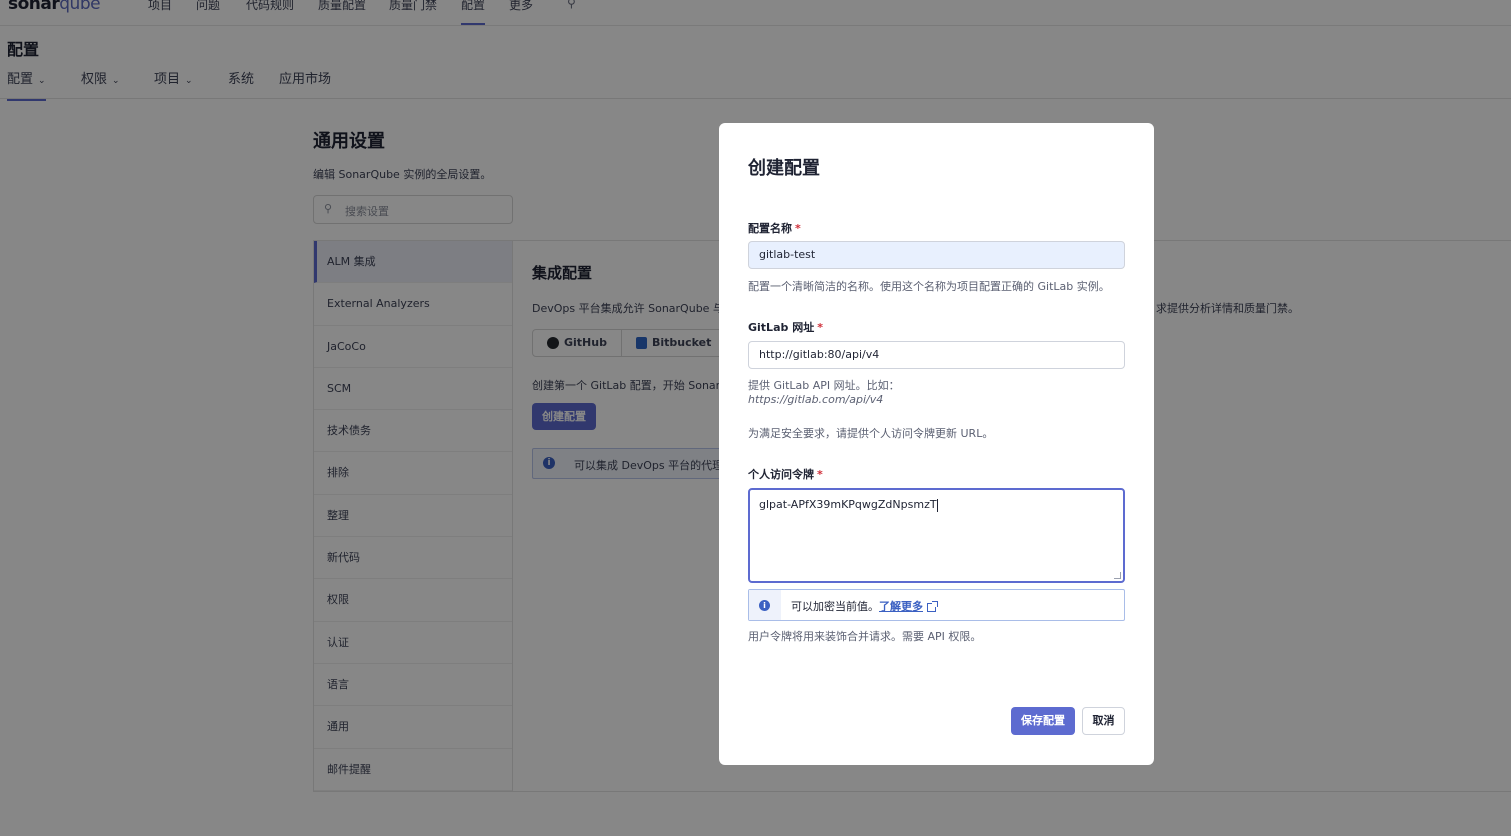 This screenshot has width=1511, height=836. What do you see at coordinates (785, 327) in the screenshot?
I see `gitlab-url-label: GitLab 网址 *` at bounding box center [785, 327].